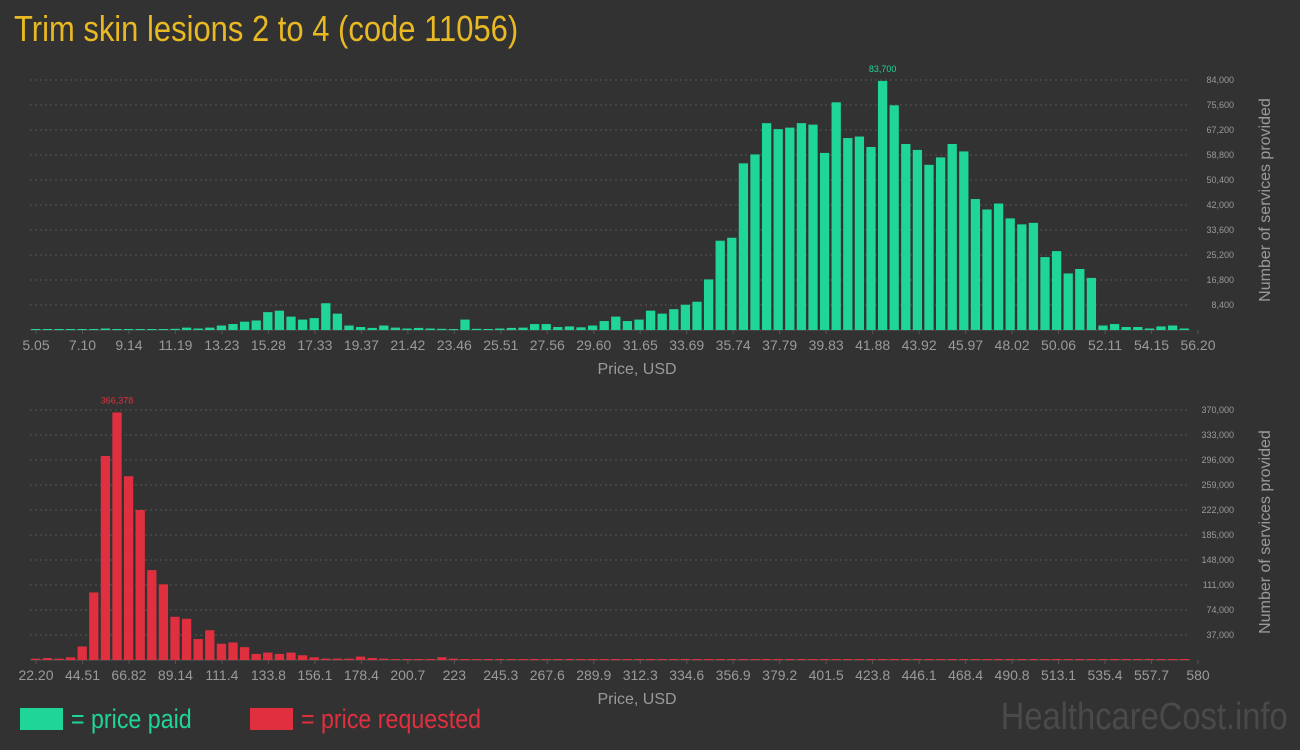 The height and width of the screenshot is (750, 1300). What do you see at coordinates (686, 675) in the screenshot?
I see `x-tick-label: 334.6` at bounding box center [686, 675].